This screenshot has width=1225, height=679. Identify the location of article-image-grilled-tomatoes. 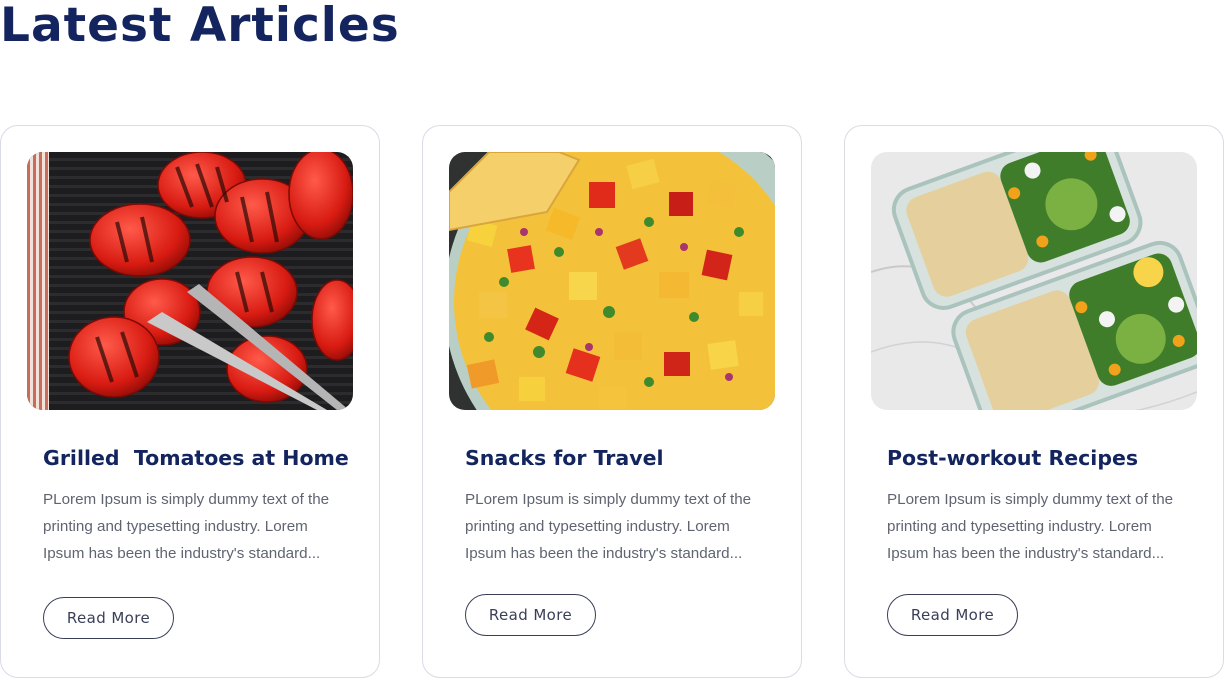
(190, 281).